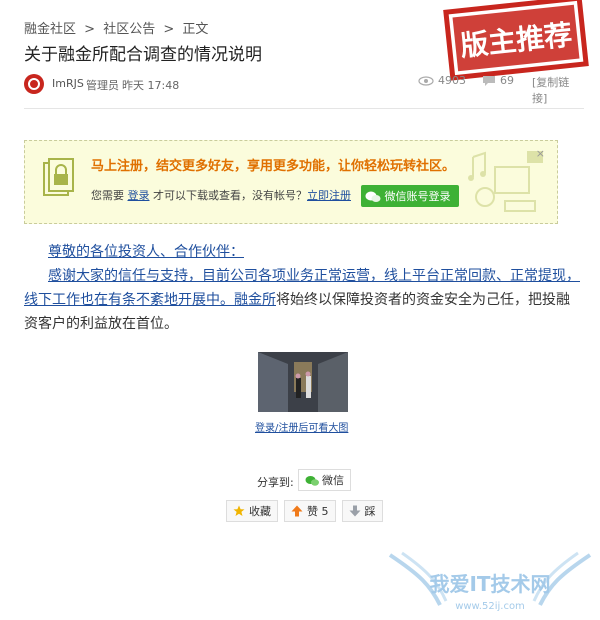  Describe the element at coordinates (273, 166) in the screenshot. I see `register-banner-title: 马上注册，结交更多好友，享用更多功能，让你轻松玩转社区。` at that location.